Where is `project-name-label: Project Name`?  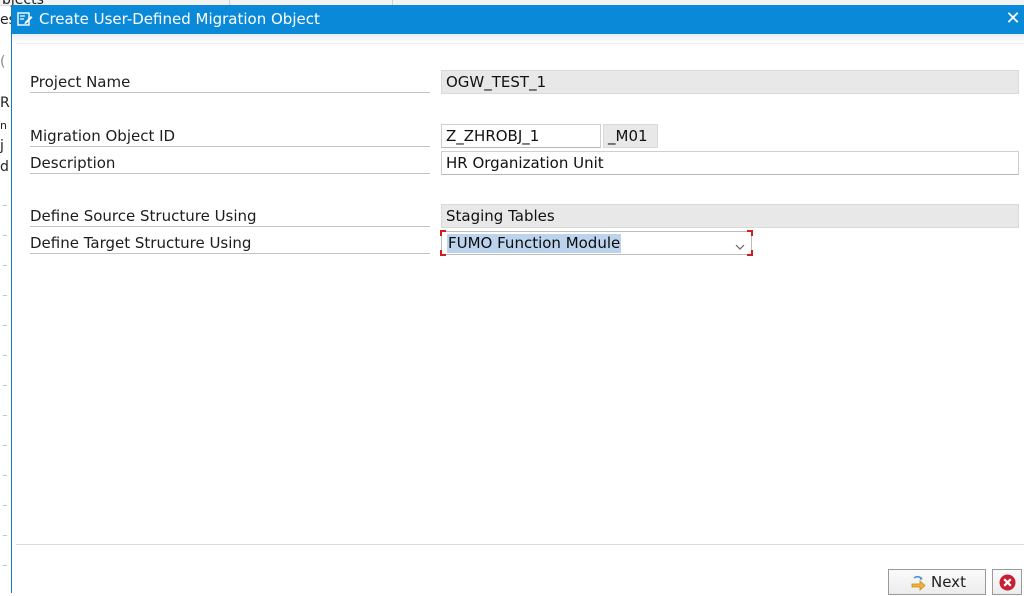 project-name-label: Project Name is located at coordinates (230, 82).